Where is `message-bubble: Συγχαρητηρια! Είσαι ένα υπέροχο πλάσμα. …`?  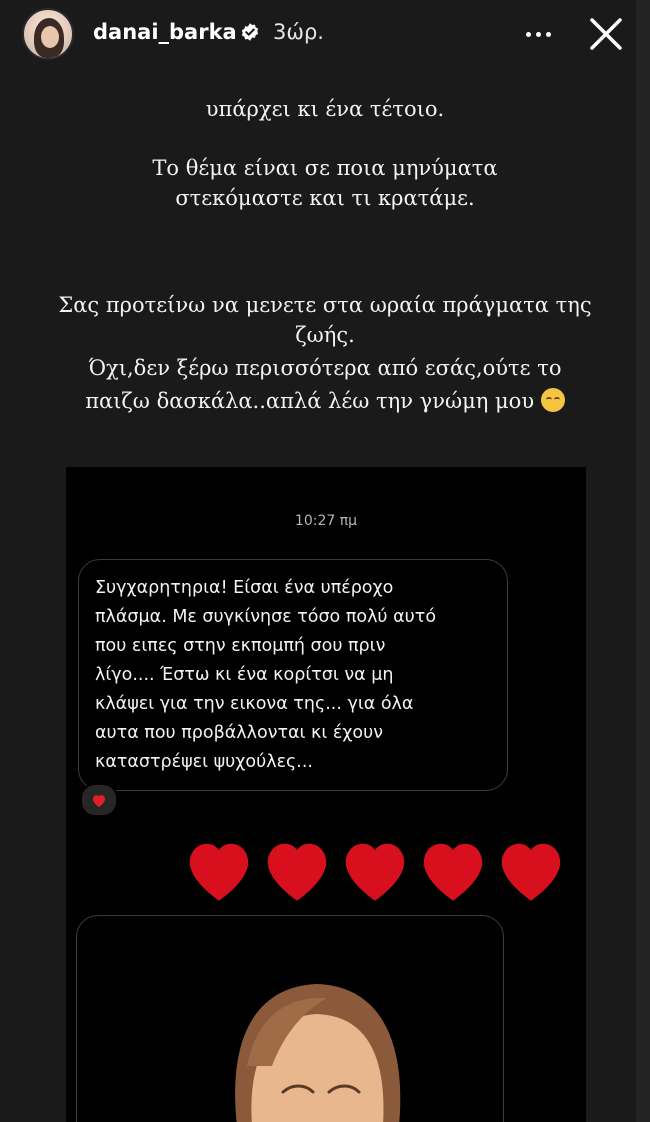 message-bubble: Συγχαρητηρια! Είσαι ένα υπέροχο πλάσμα. … is located at coordinates (293, 675).